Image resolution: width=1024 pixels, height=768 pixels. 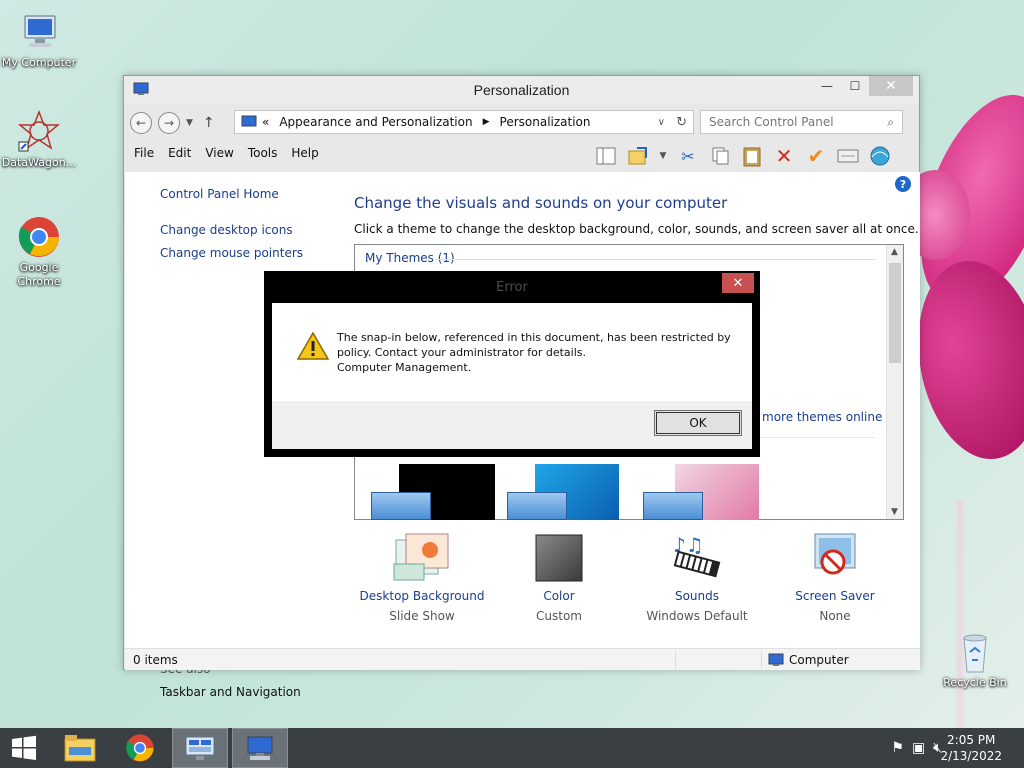 I want to click on network-icon: ▣, so click(x=918, y=748).